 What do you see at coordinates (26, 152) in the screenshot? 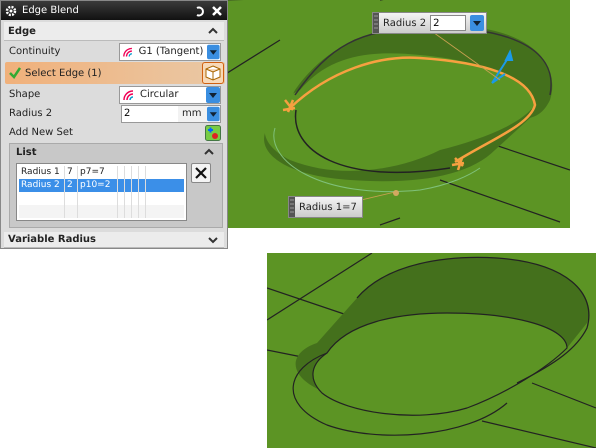
I see `section-title: List` at bounding box center [26, 152].